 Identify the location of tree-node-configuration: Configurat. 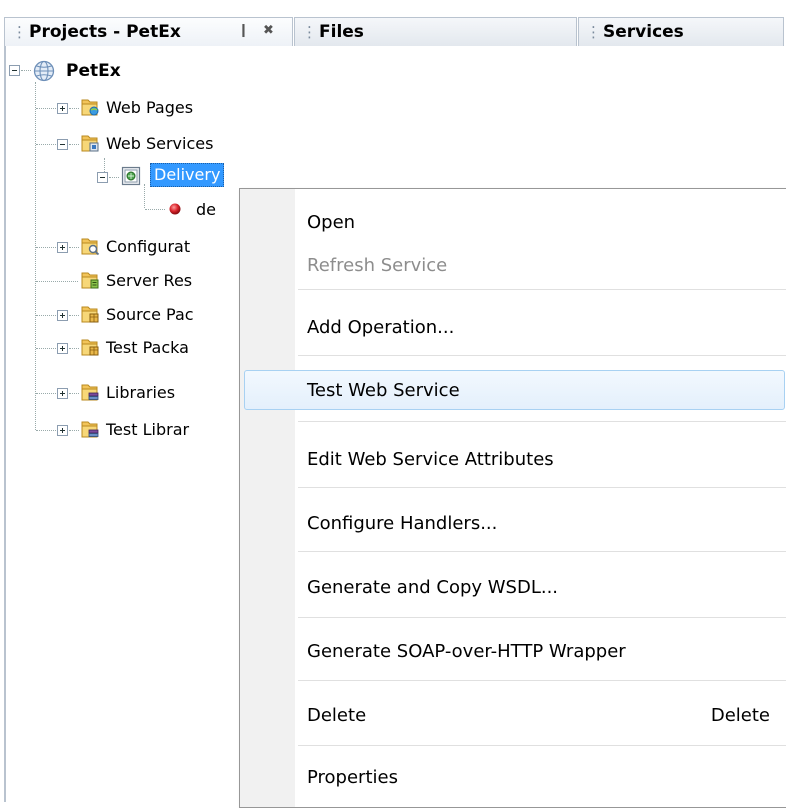
(148, 247).